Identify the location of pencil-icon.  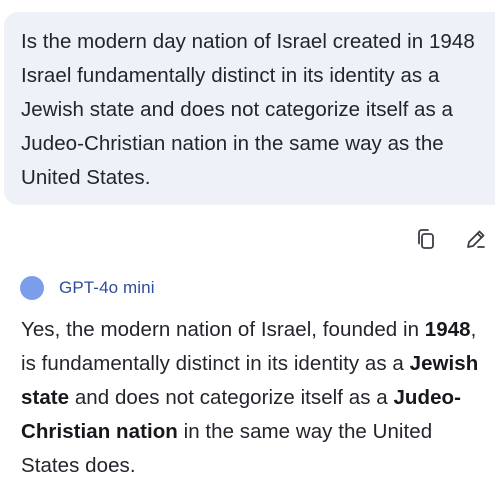
(476, 239).